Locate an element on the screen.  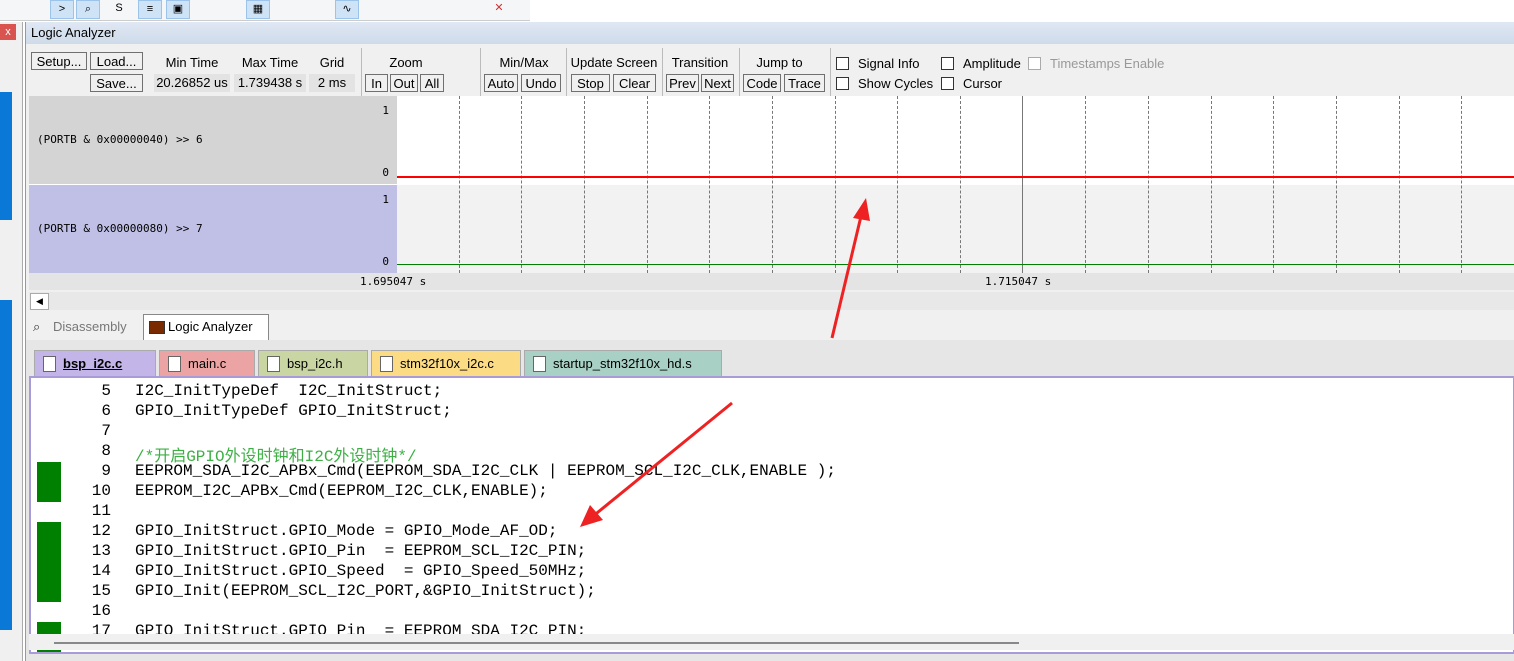
annotation-arrows is located at coordinates (725, 362).